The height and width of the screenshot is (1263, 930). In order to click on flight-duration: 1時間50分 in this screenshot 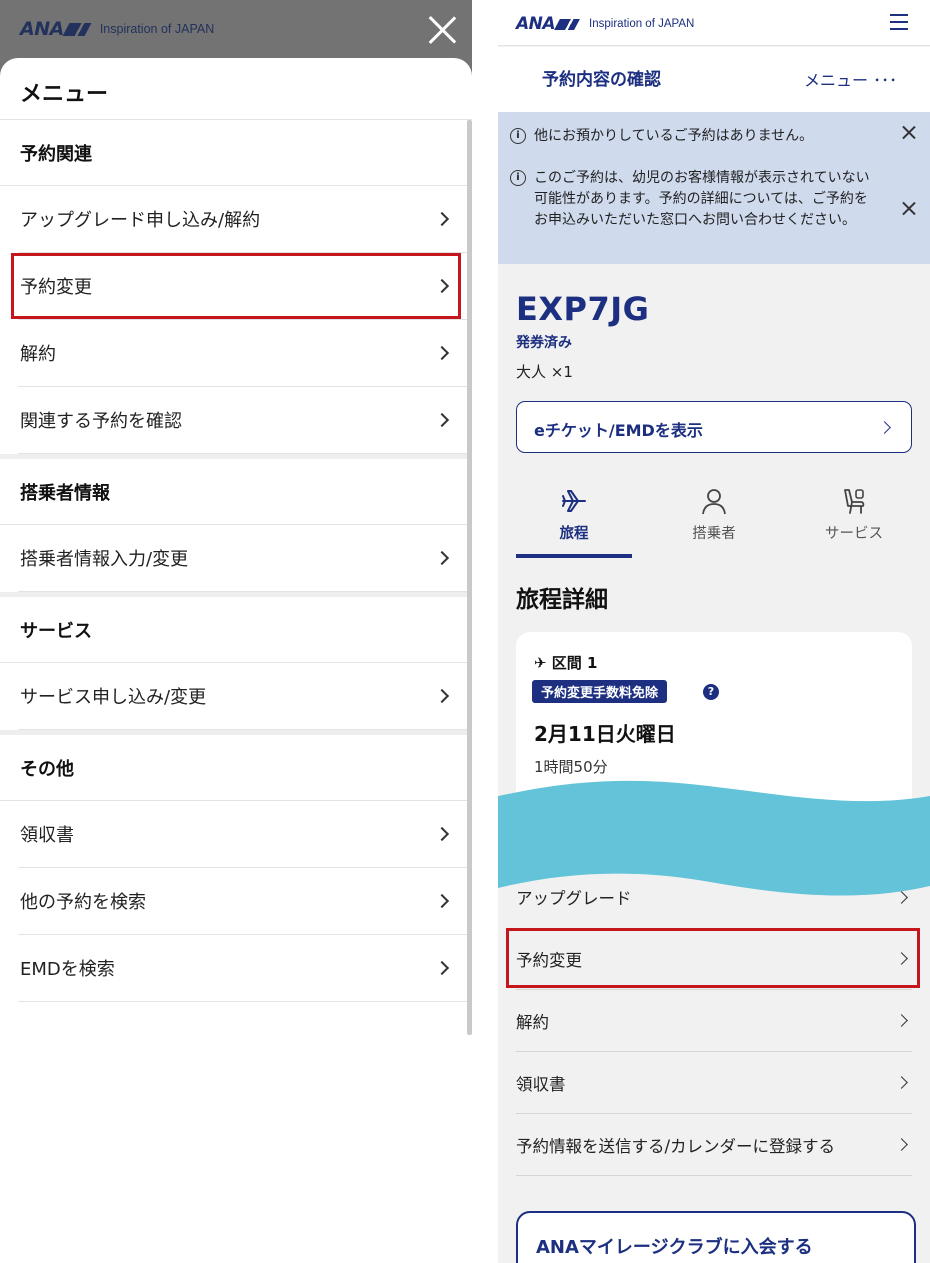, I will do `click(571, 767)`.